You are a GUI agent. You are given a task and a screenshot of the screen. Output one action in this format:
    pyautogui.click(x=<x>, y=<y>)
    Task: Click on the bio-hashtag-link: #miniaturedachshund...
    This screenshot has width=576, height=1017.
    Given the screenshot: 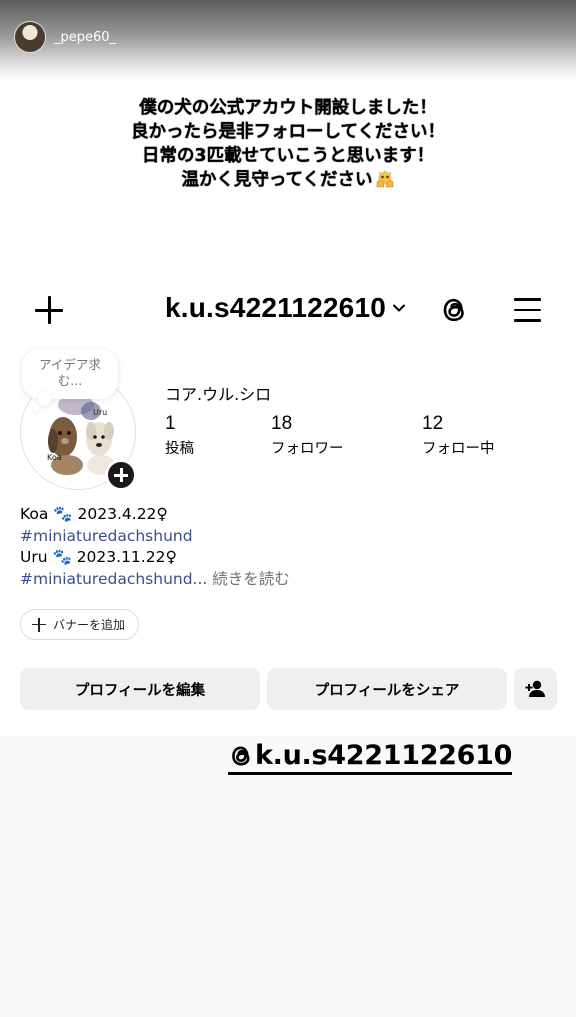 What is the action you would take?
    pyautogui.click(x=113, y=579)
    